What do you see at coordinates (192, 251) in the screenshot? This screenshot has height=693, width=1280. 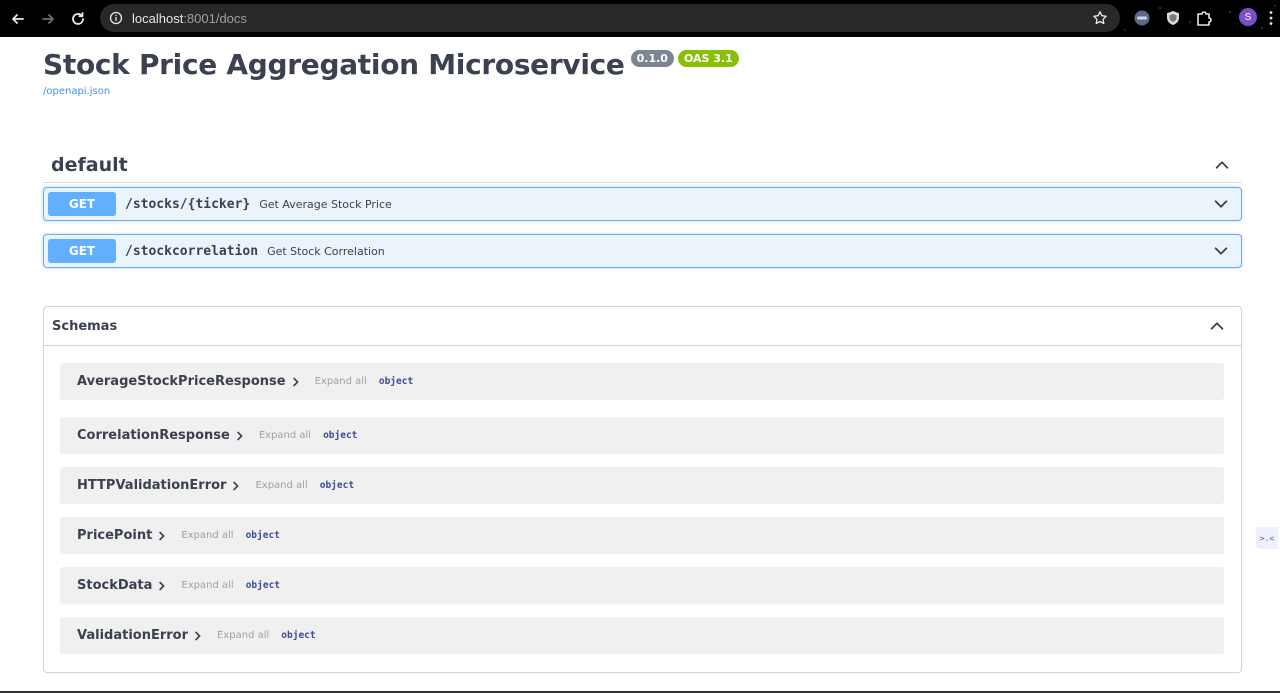 I see `operation-path: /stockcorrelation` at bounding box center [192, 251].